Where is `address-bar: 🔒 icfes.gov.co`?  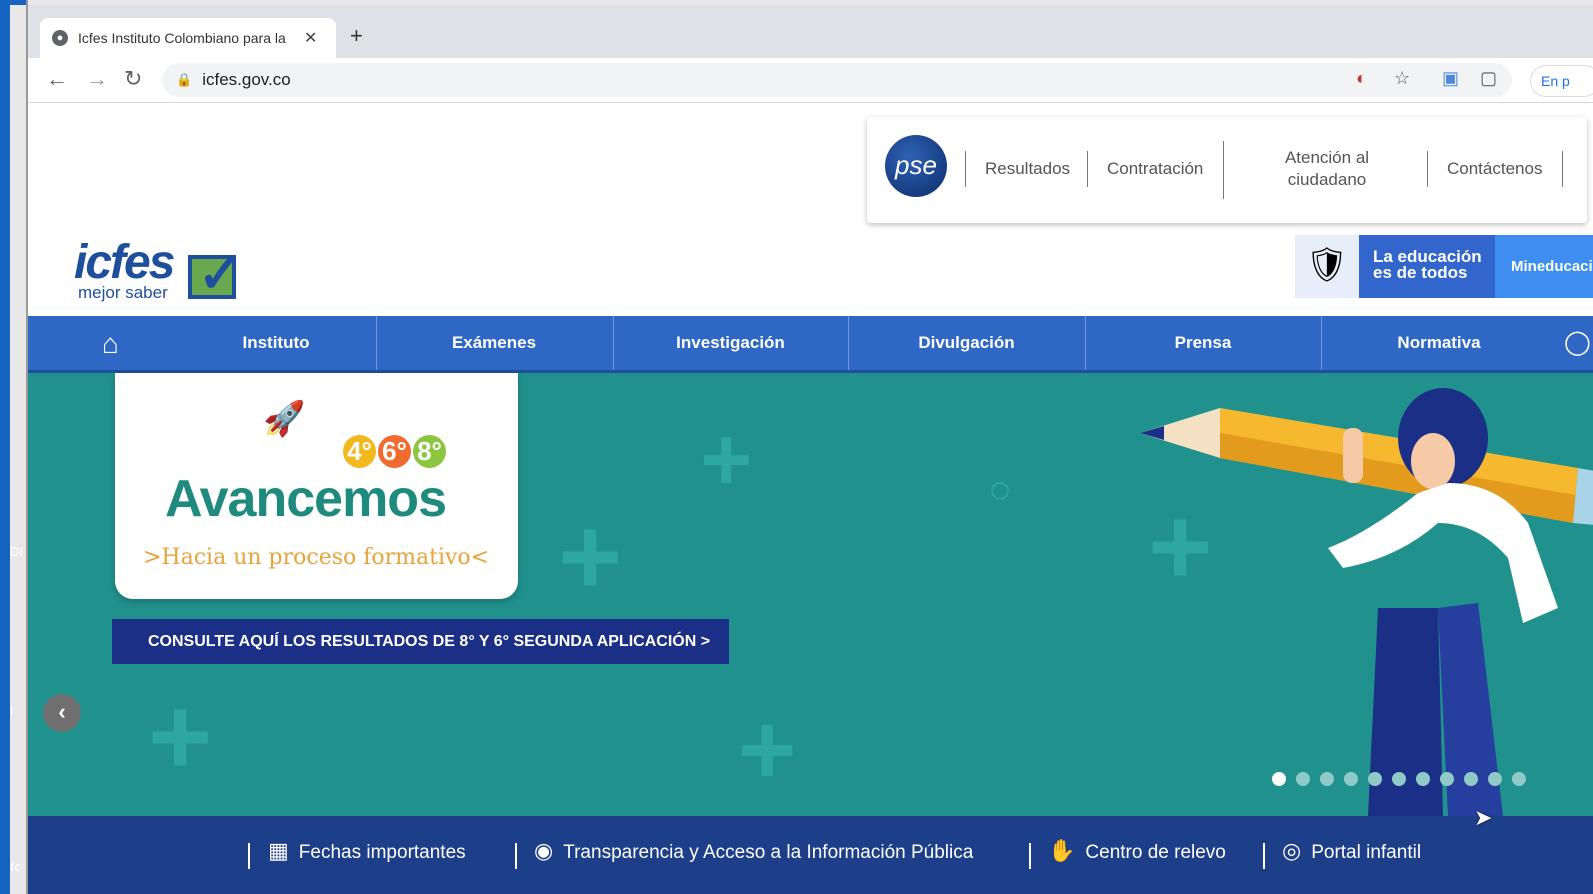
address-bar: 🔒 icfes.gov.co is located at coordinates (837, 80).